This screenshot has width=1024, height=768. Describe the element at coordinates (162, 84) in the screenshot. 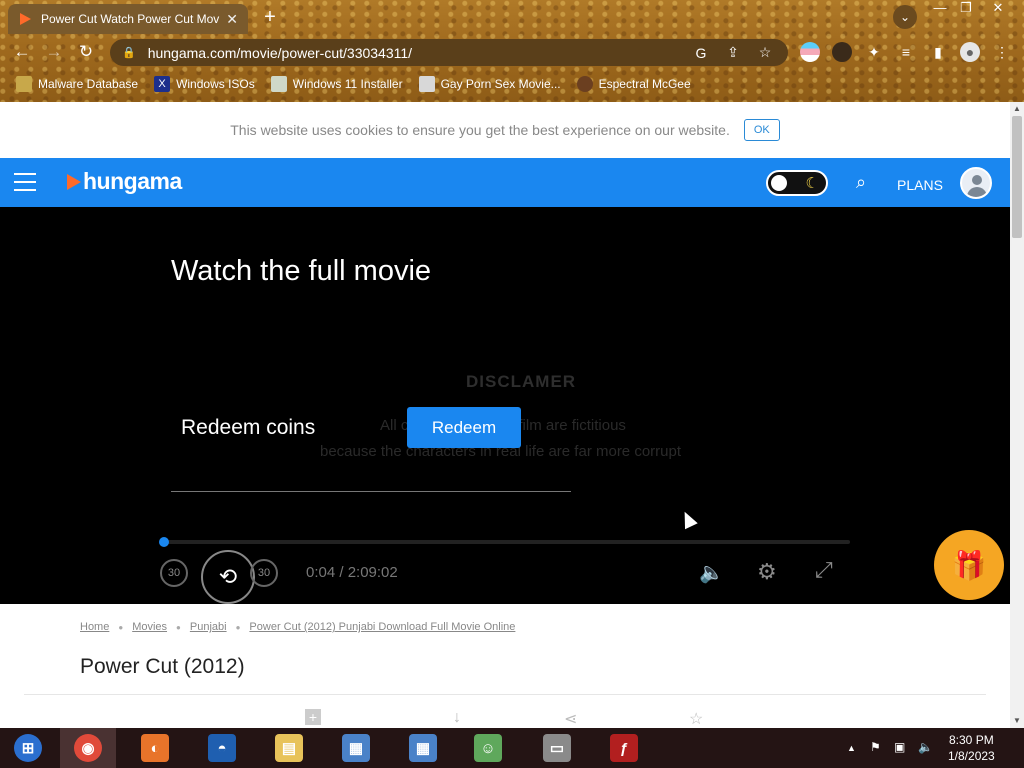

I see `x-icon: X` at that location.